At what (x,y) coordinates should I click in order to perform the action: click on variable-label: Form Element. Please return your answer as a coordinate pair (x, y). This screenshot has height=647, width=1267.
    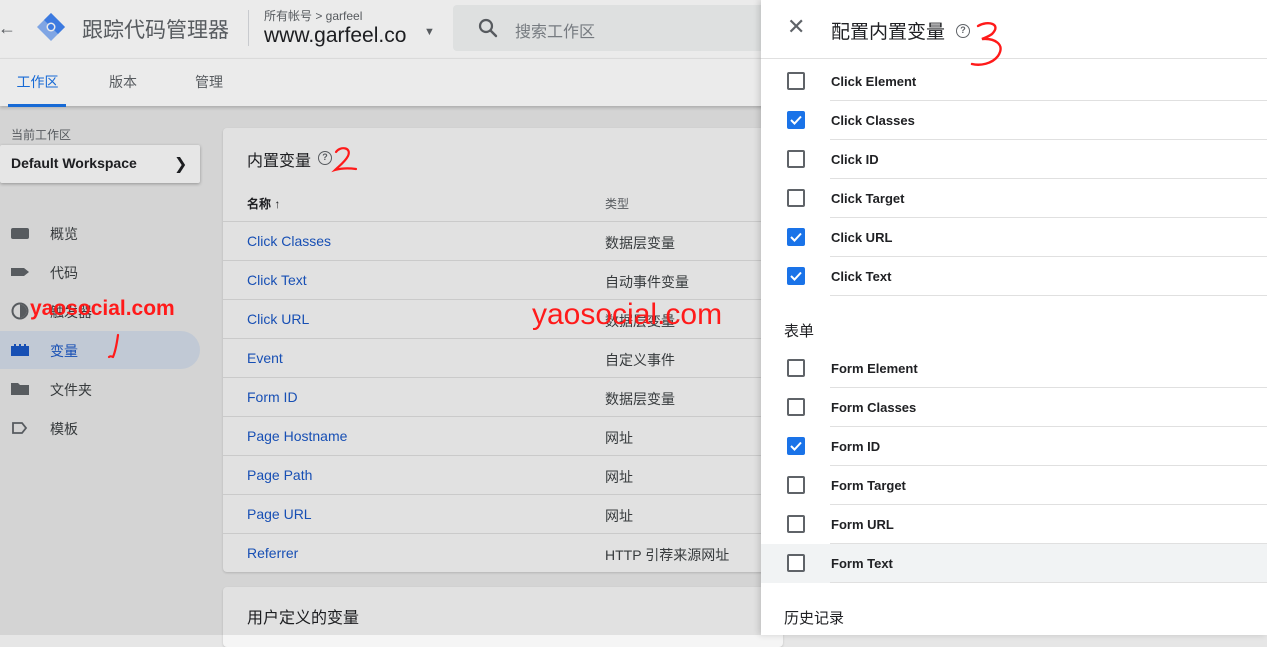
    Looking at the image, I should click on (874, 368).